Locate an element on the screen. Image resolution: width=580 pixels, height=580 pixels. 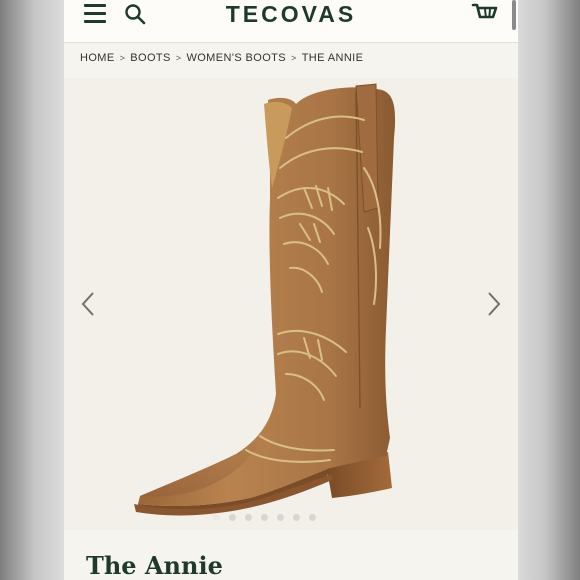
product-title: The Annie is located at coordinates (154, 565).